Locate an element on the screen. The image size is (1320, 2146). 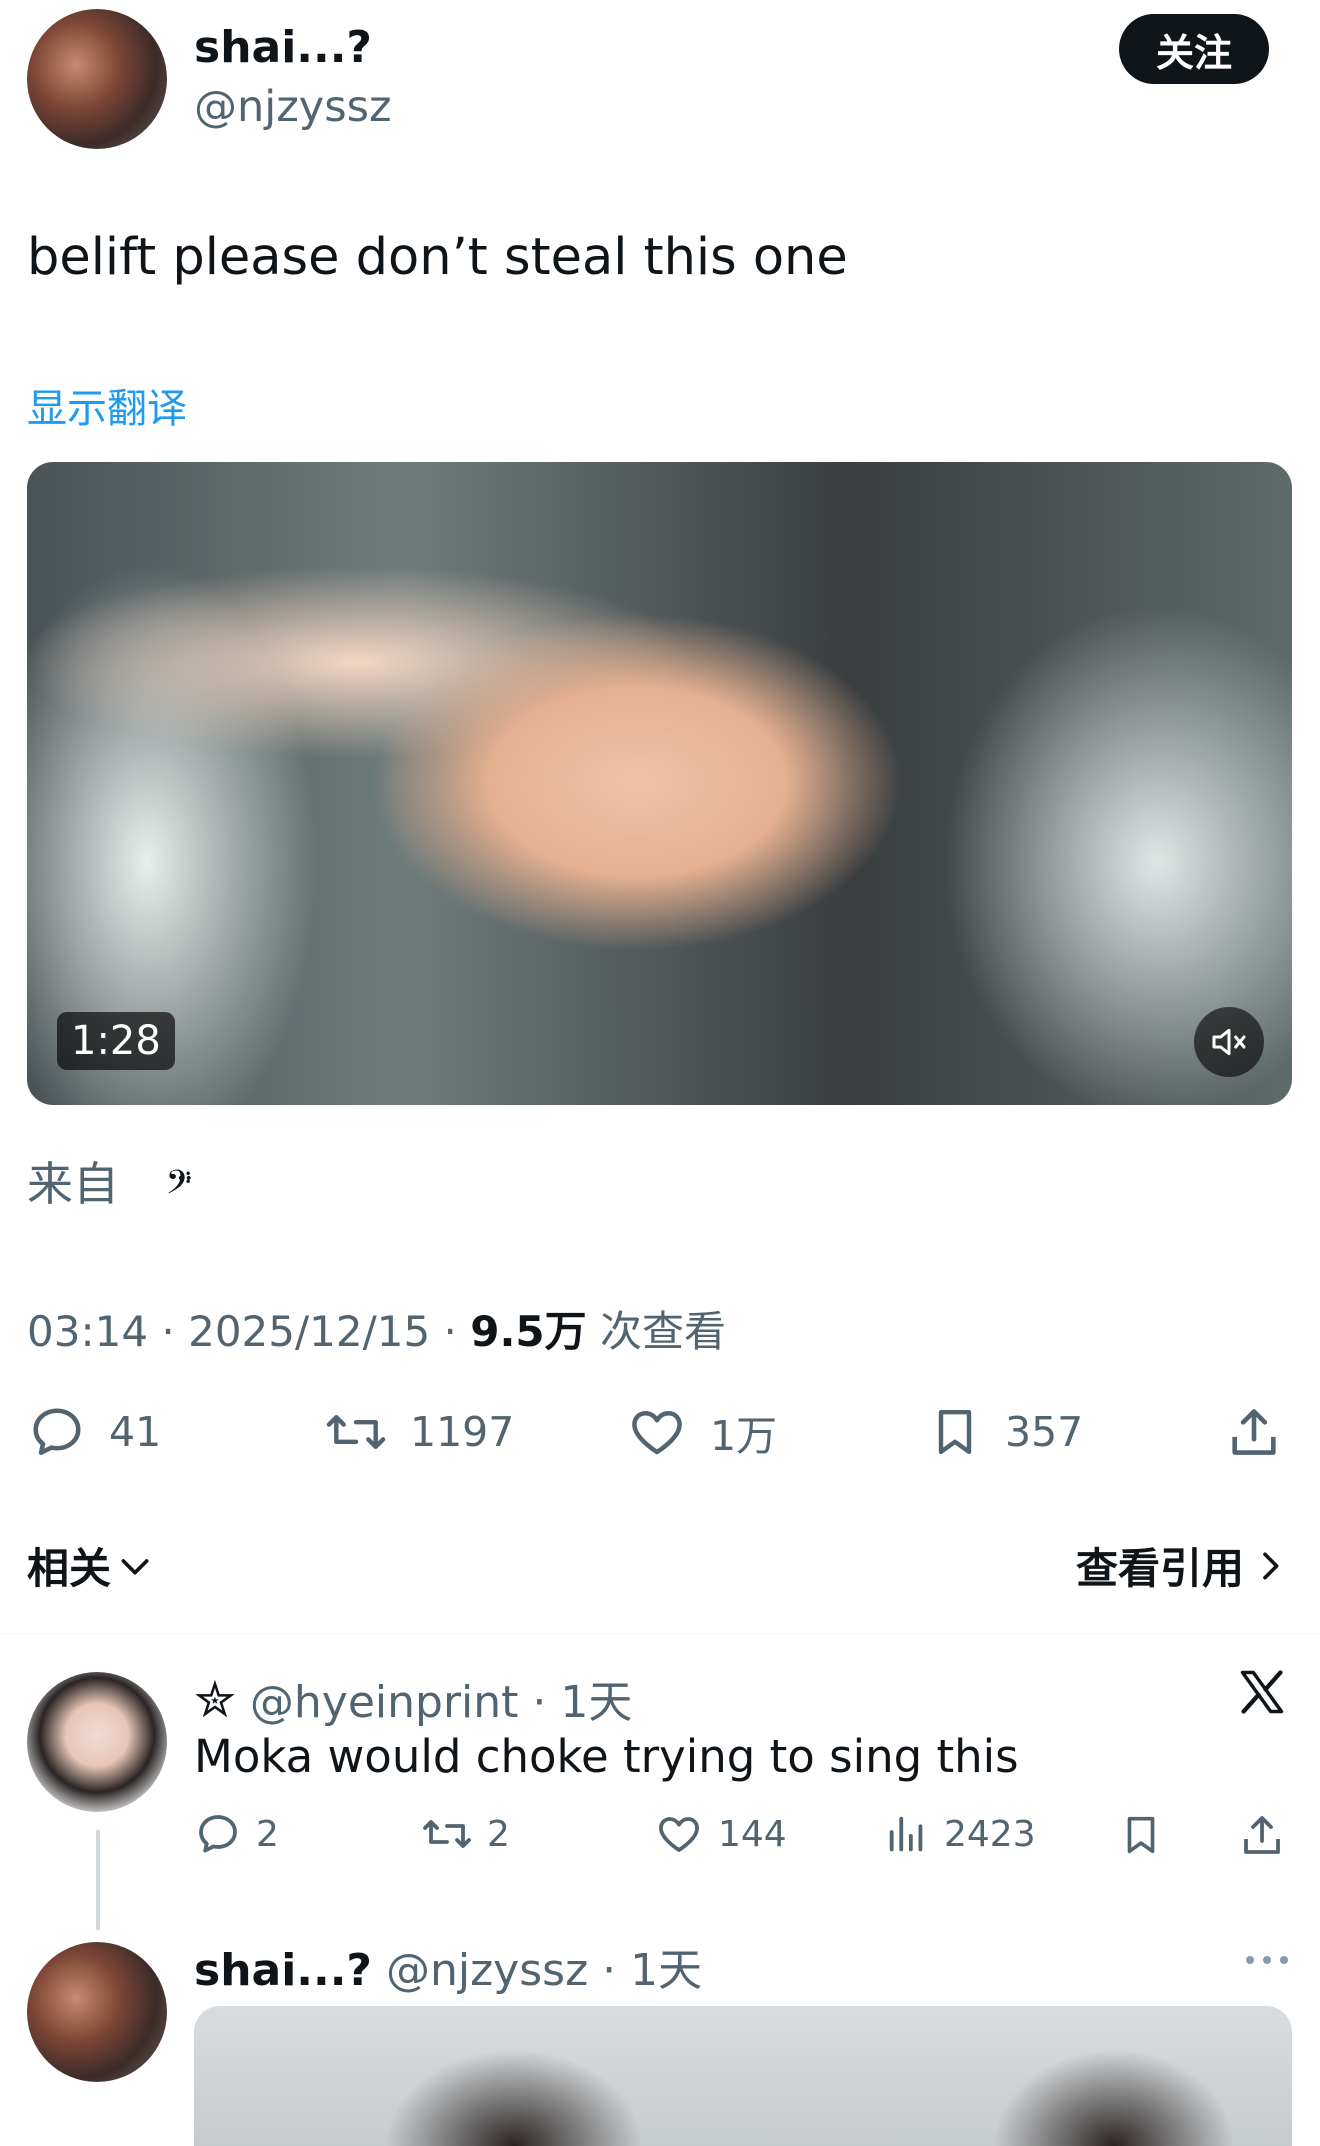
view-quotes-link: 查看引用 is located at coordinates (1183, 1565).